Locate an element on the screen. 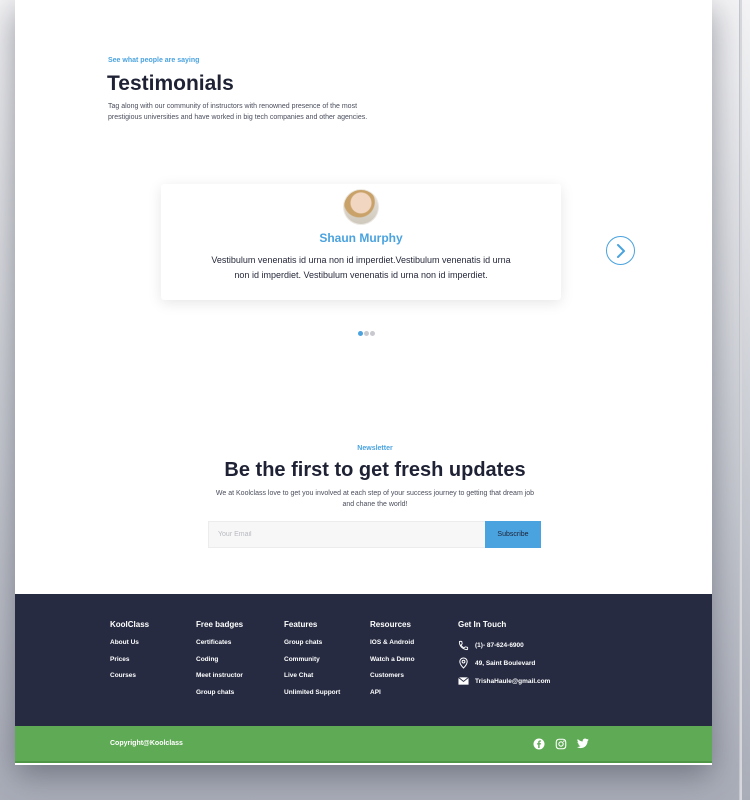 This screenshot has height=800, width=750. contact-phone: (1)- 87-624-6900 is located at coordinates (504, 645).